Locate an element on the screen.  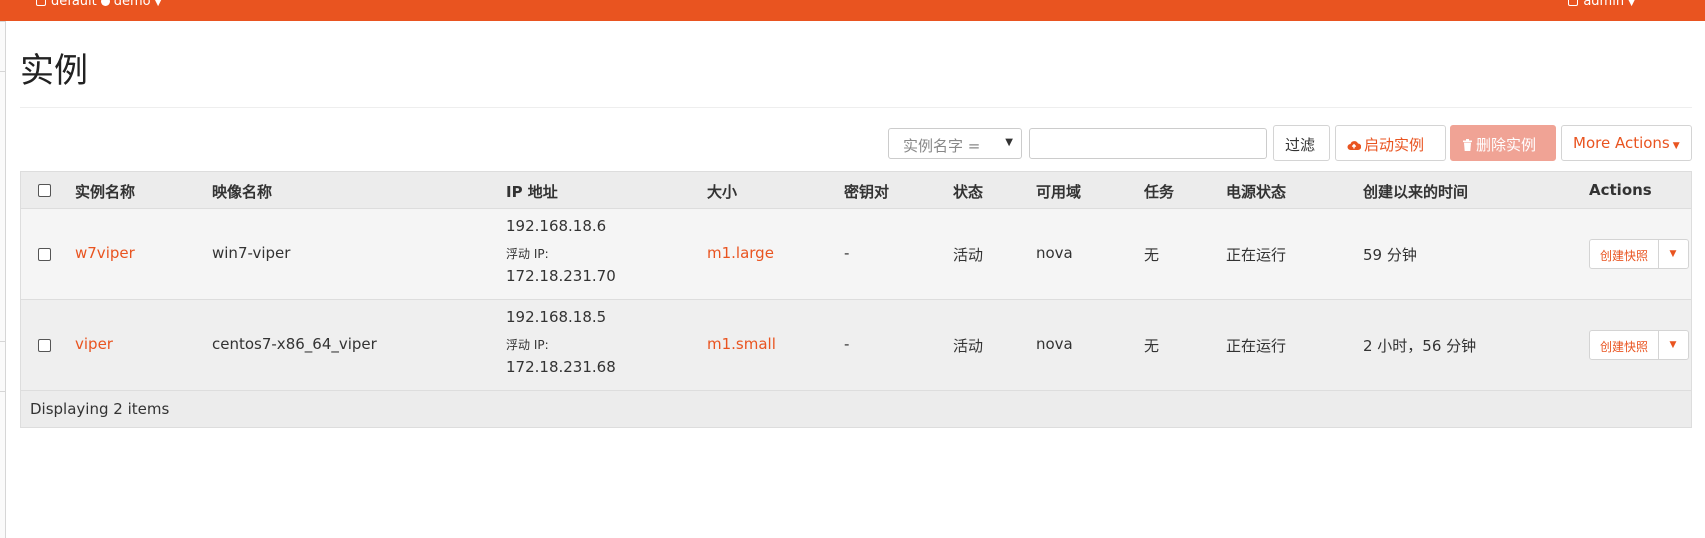
column-header-image: 映像名称 is located at coordinates (242, 191).